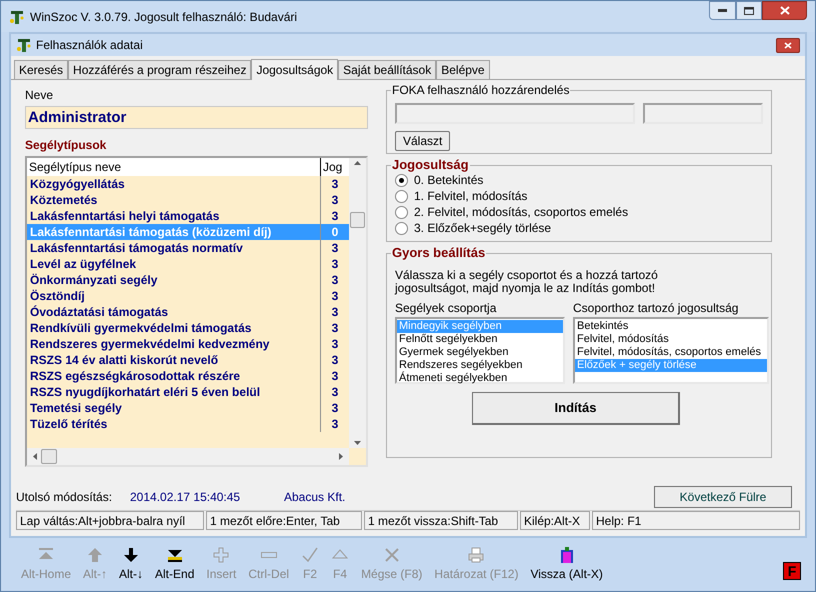 The width and height of the screenshot is (816, 592). I want to click on maximize-button, so click(749, 10).